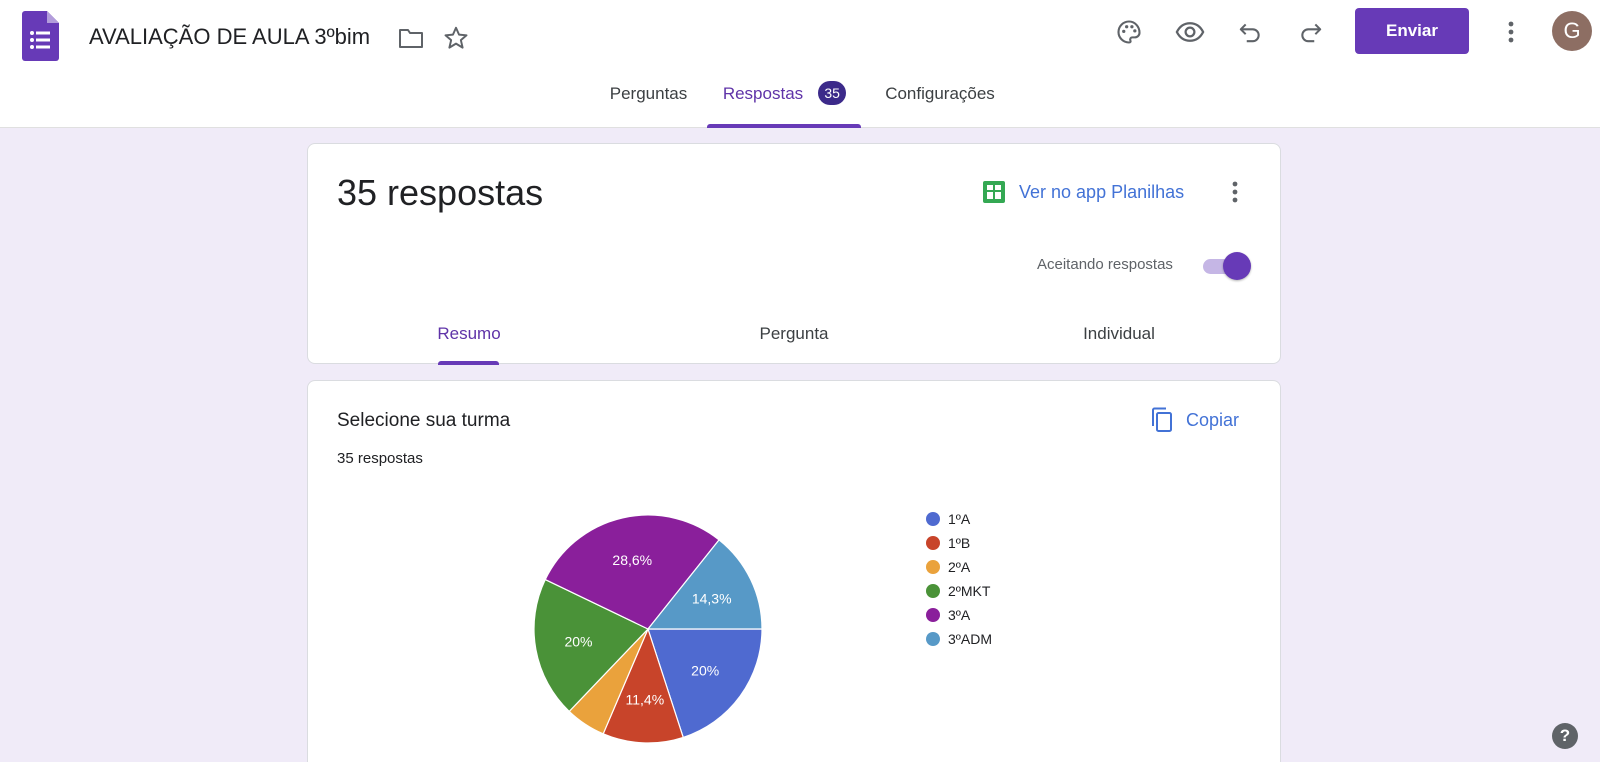 This screenshot has height=762, width=1600. I want to click on copy-chart-button: Copiar, so click(1194, 420).